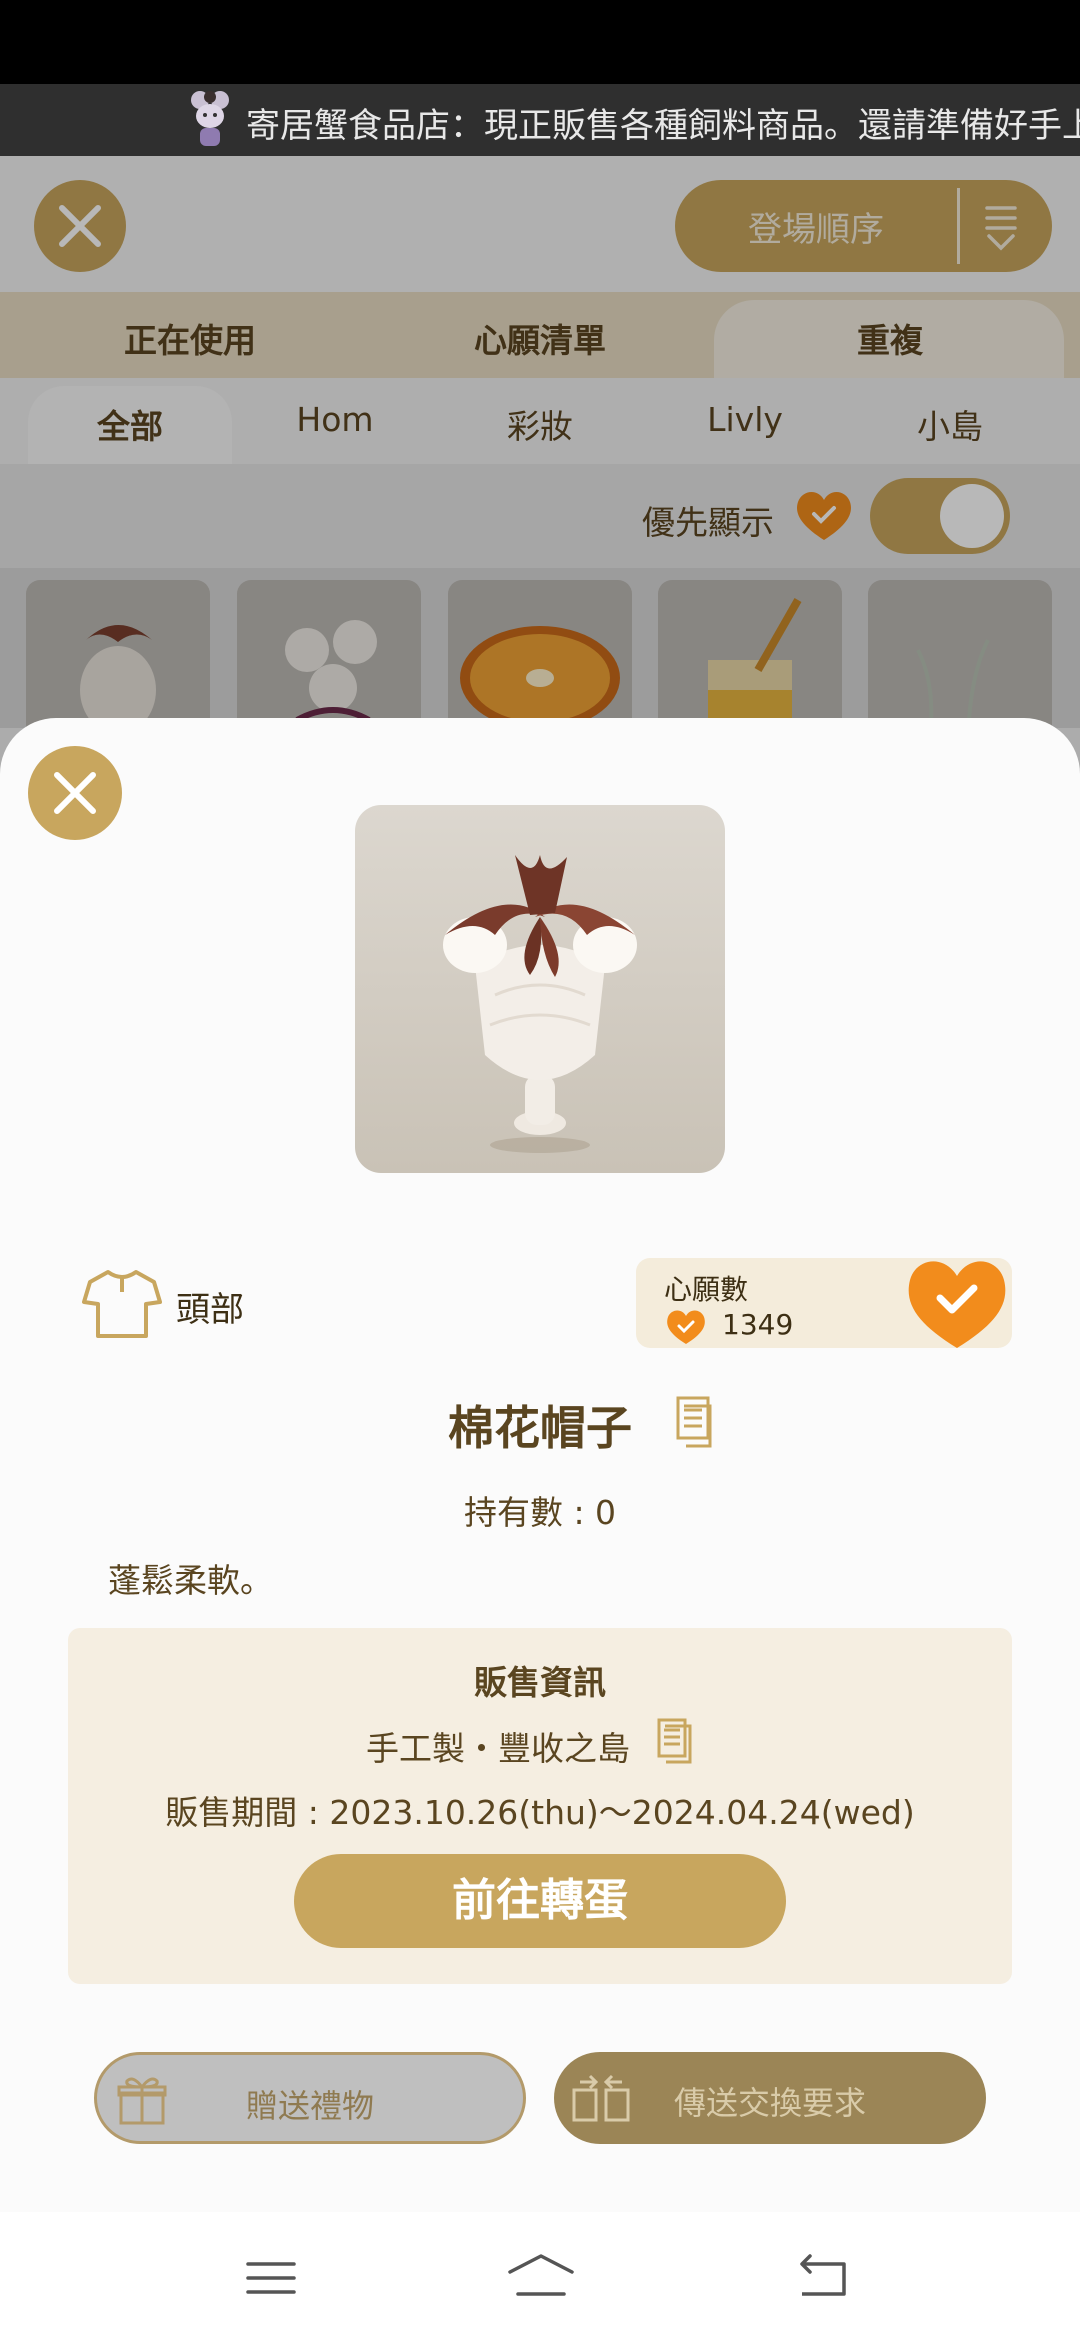  What do you see at coordinates (540, 1004) in the screenshot?
I see `cotton-hat-icon` at bounding box center [540, 1004].